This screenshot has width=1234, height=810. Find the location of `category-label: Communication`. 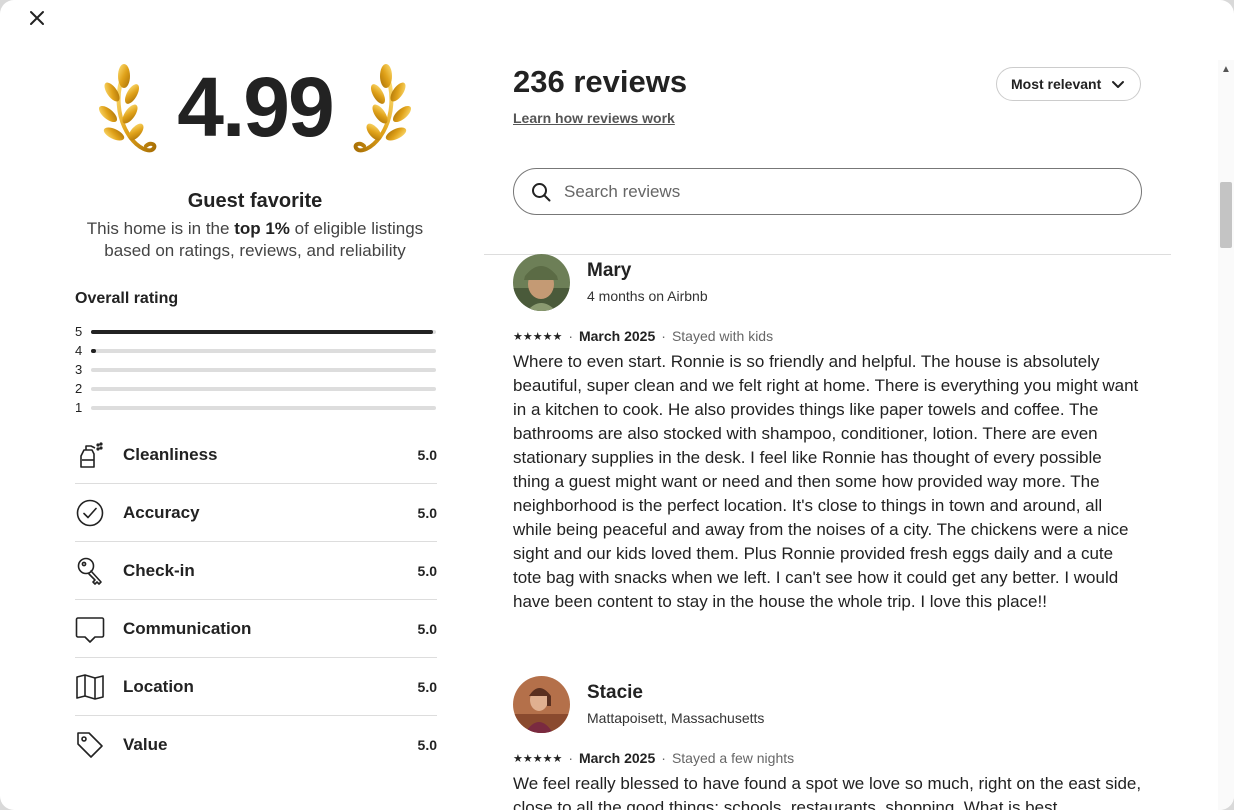

category-label: Communication is located at coordinates (187, 628).